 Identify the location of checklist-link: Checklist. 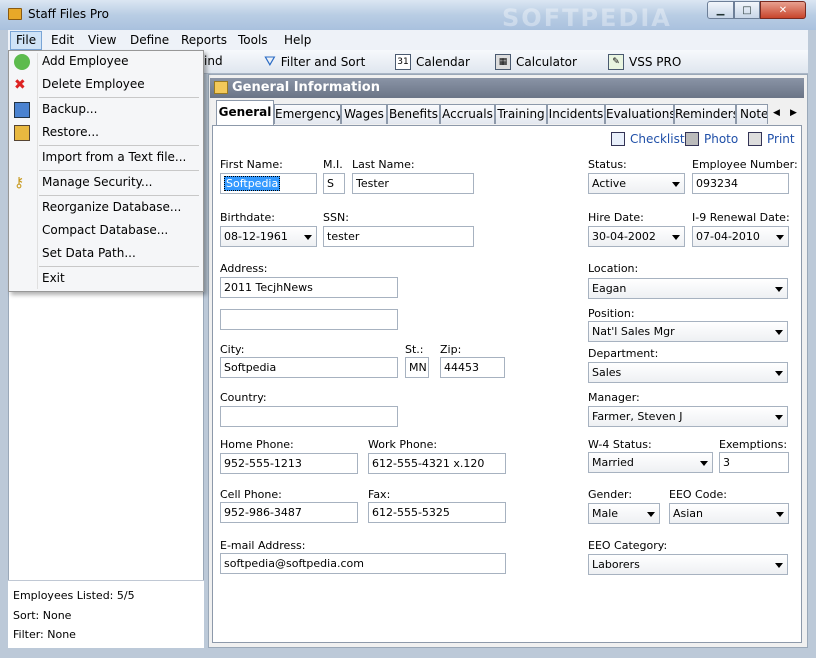
(648, 139).